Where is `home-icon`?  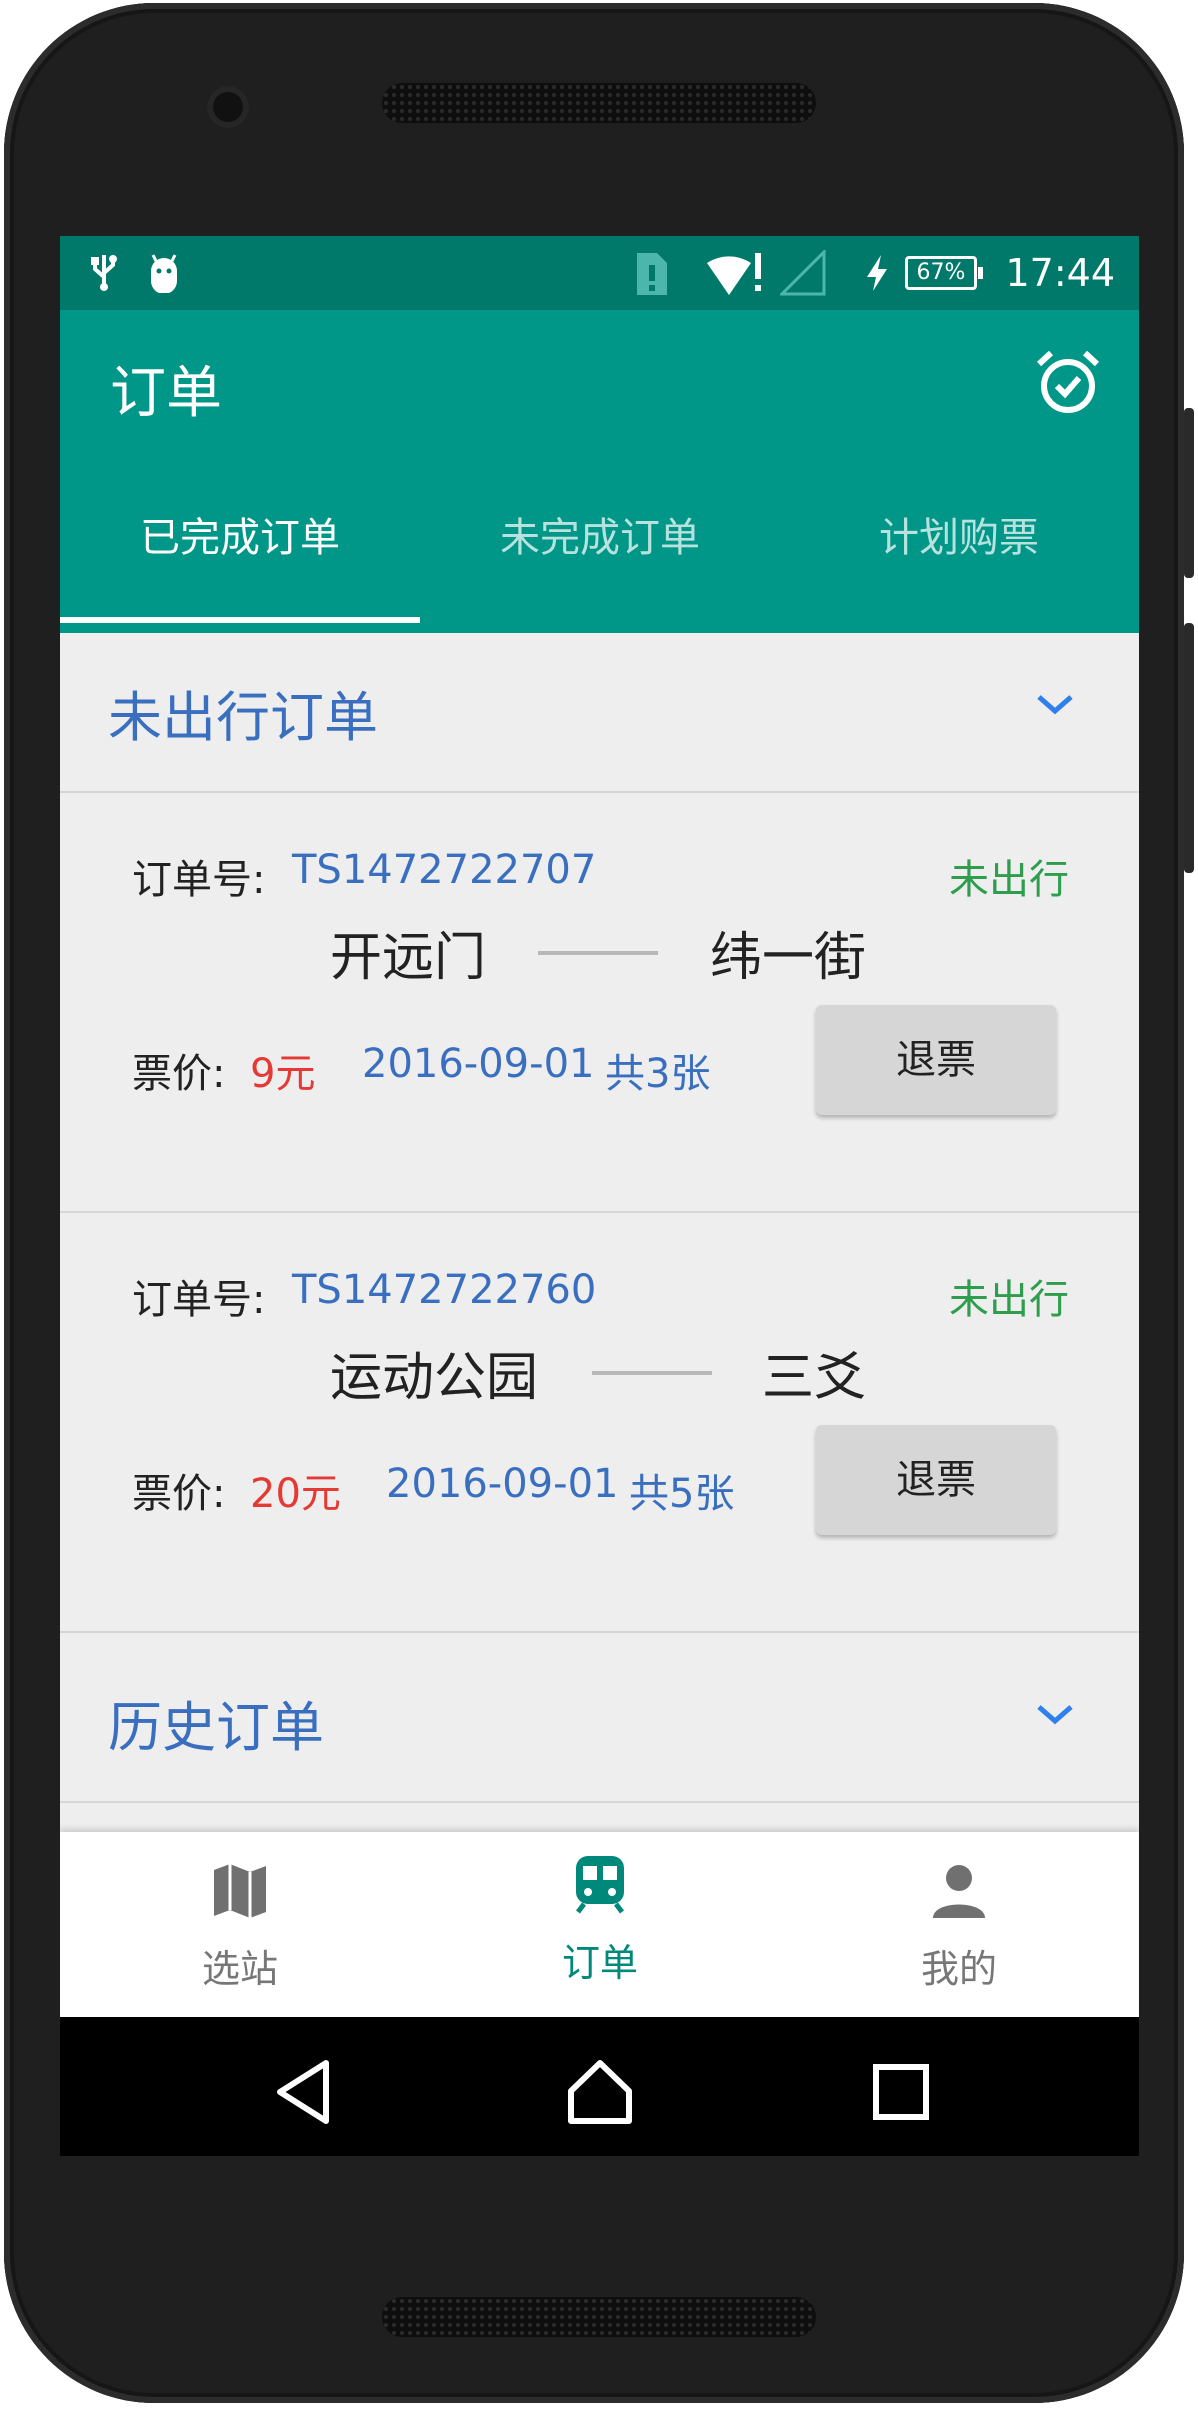
home-icon is located at coordinates (600, 2092).